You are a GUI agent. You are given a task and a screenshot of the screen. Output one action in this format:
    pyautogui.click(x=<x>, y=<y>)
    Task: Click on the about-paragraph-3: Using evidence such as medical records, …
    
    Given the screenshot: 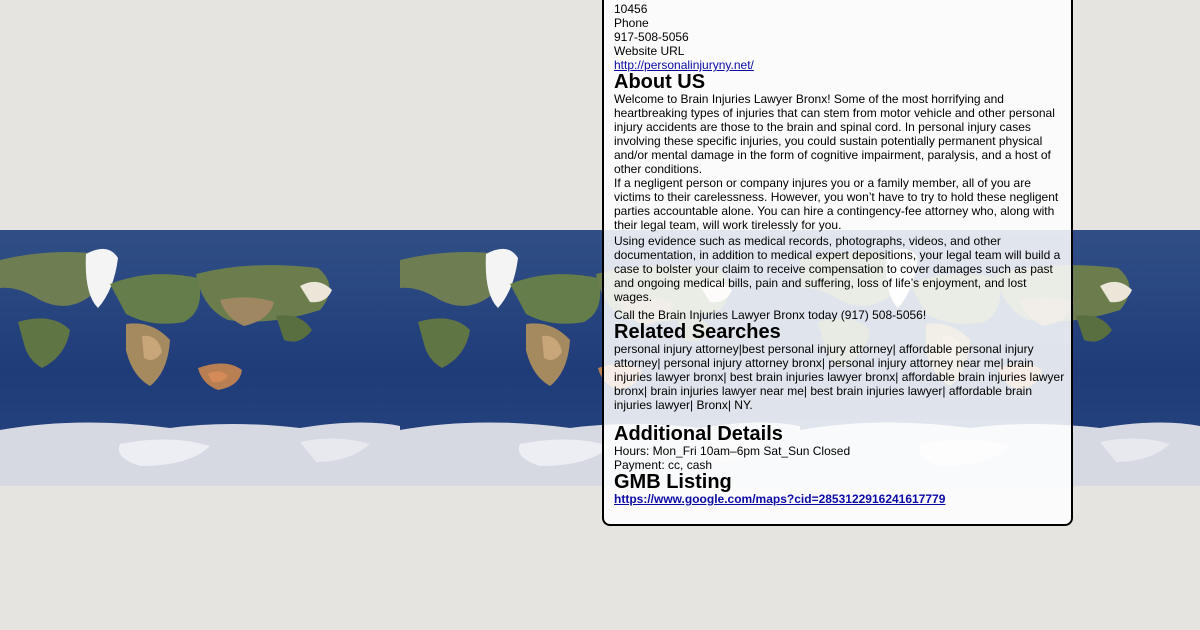 What is the action you would take?
    pyautogui.click(x=837, y=269)
    